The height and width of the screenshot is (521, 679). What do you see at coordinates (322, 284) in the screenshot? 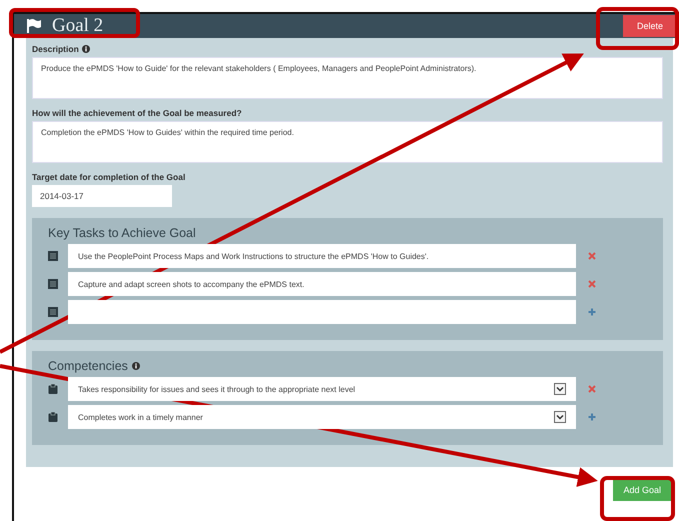
I see `task-field: Capture and adapt screen shots to accompany the ePMDS text.` at bounding box center [322, 284].